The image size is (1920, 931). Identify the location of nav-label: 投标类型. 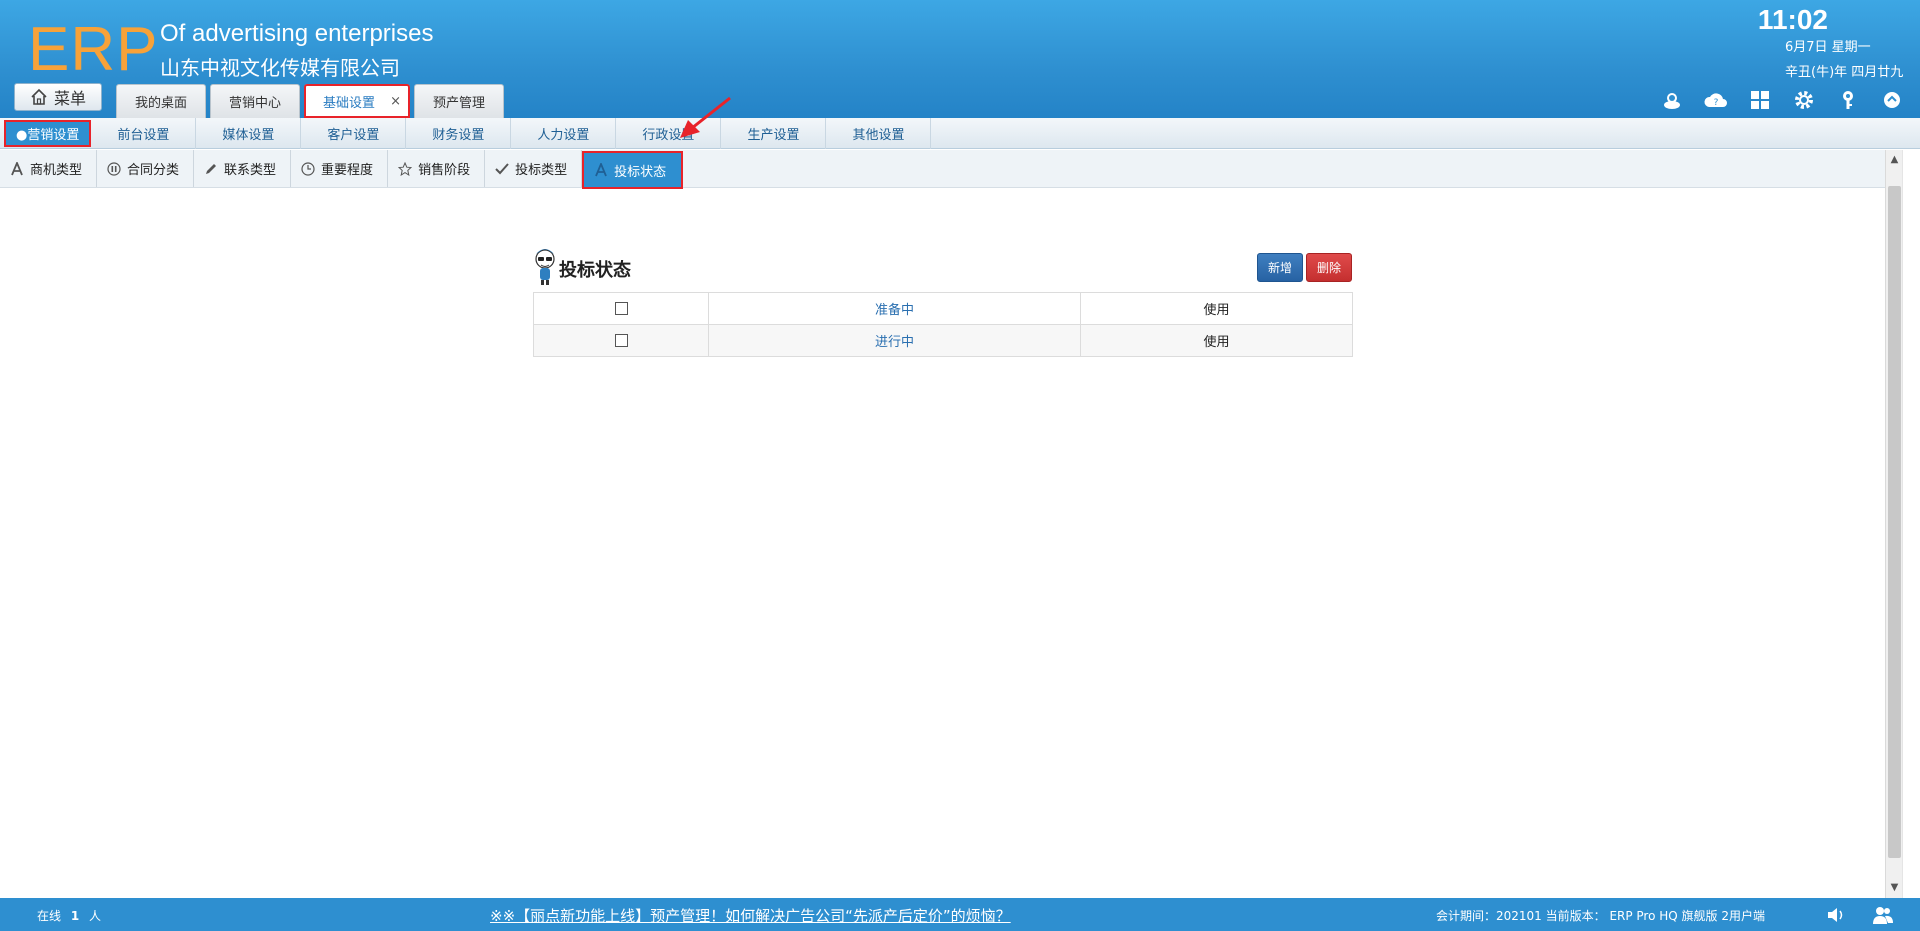
(541, 170).